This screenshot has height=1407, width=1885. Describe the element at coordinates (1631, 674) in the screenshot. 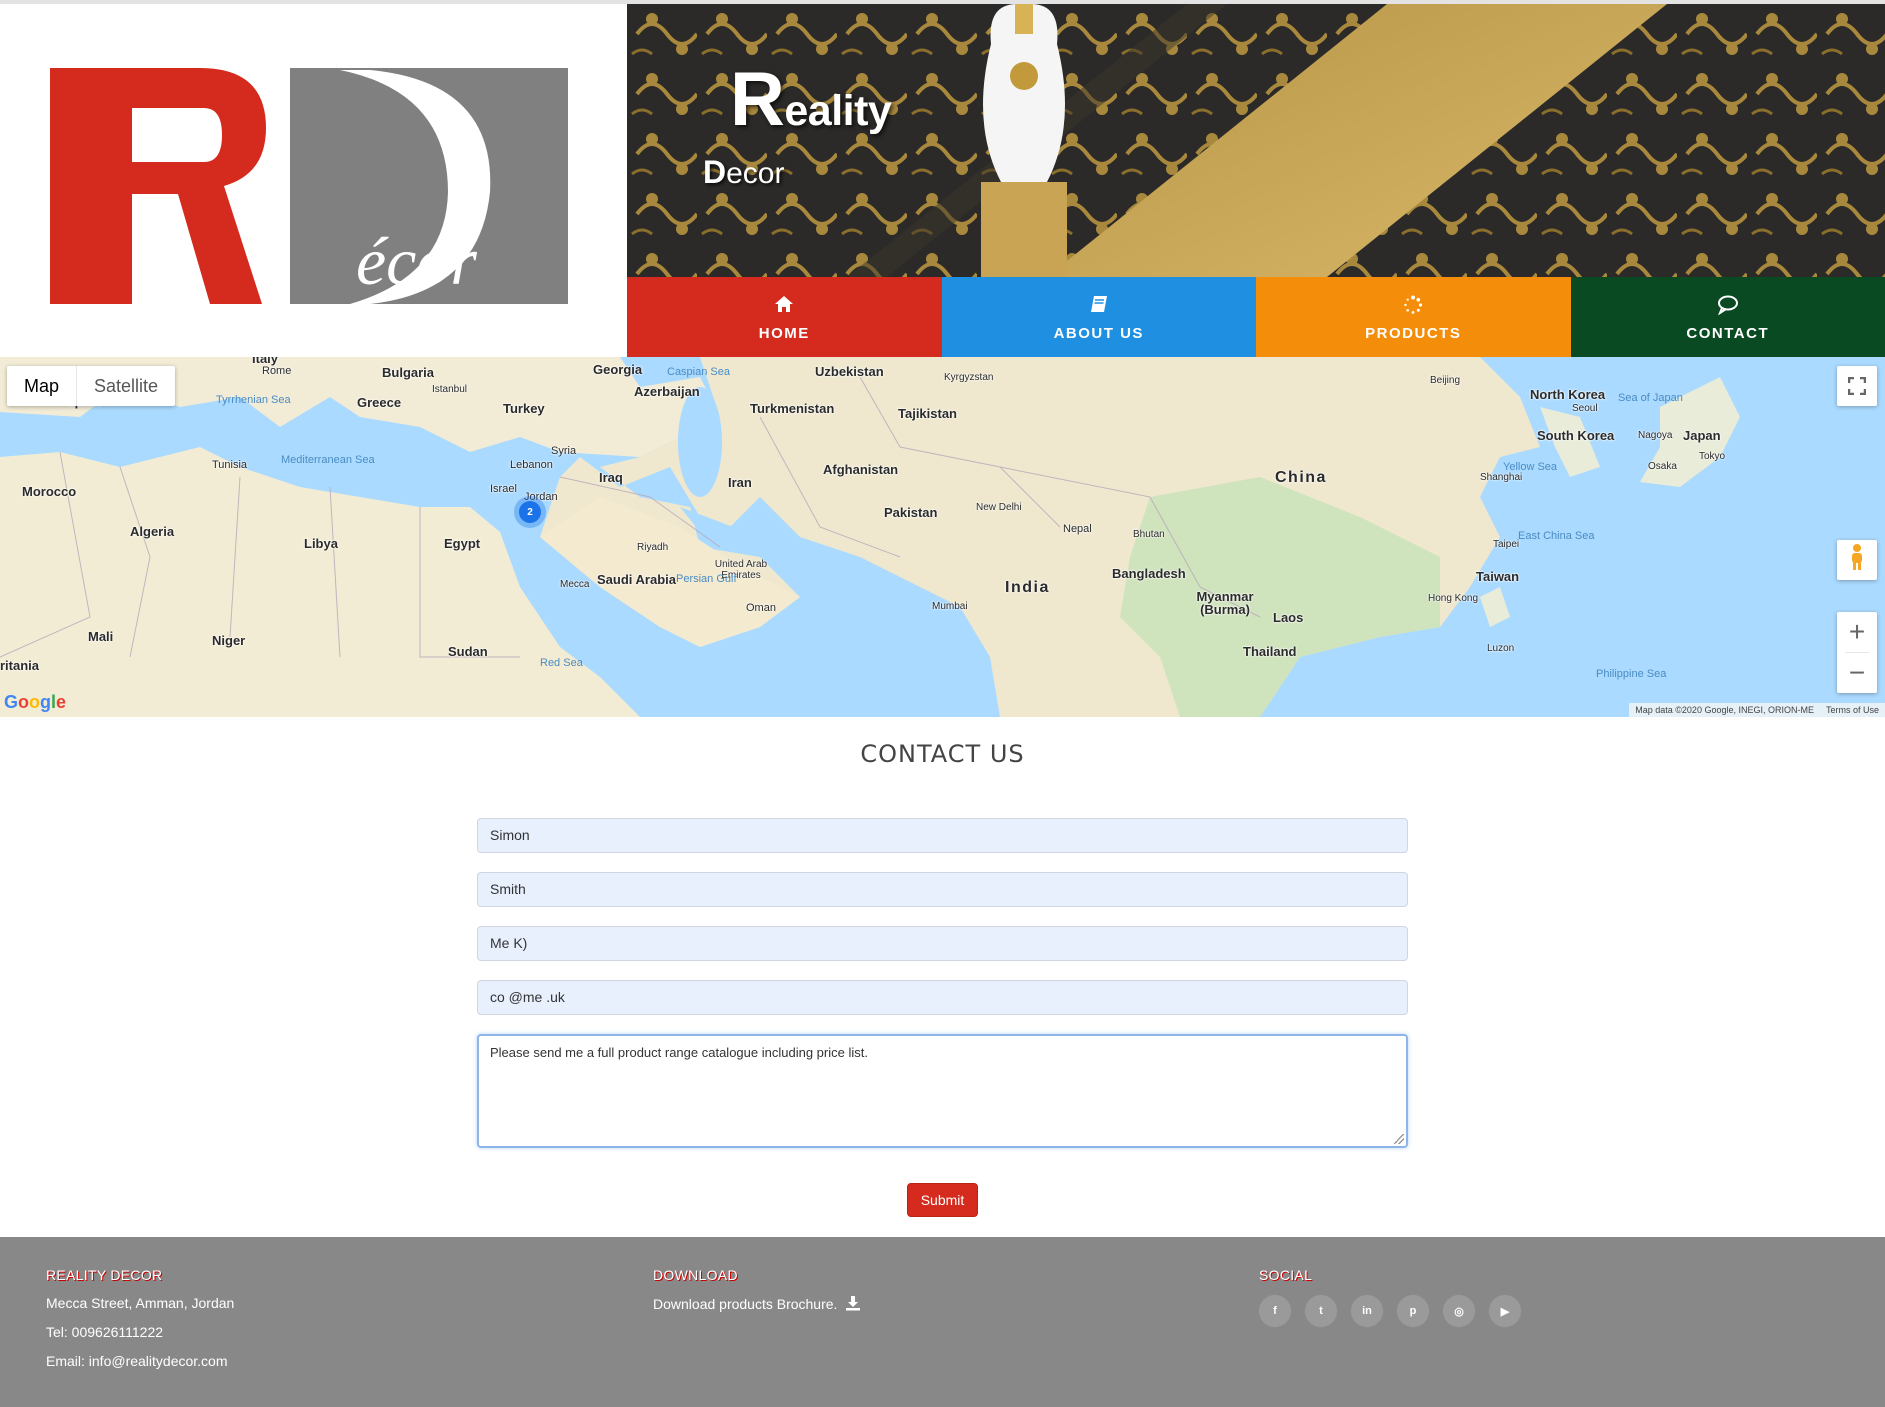

I see `sea-label: Philippine Sea` at that location.